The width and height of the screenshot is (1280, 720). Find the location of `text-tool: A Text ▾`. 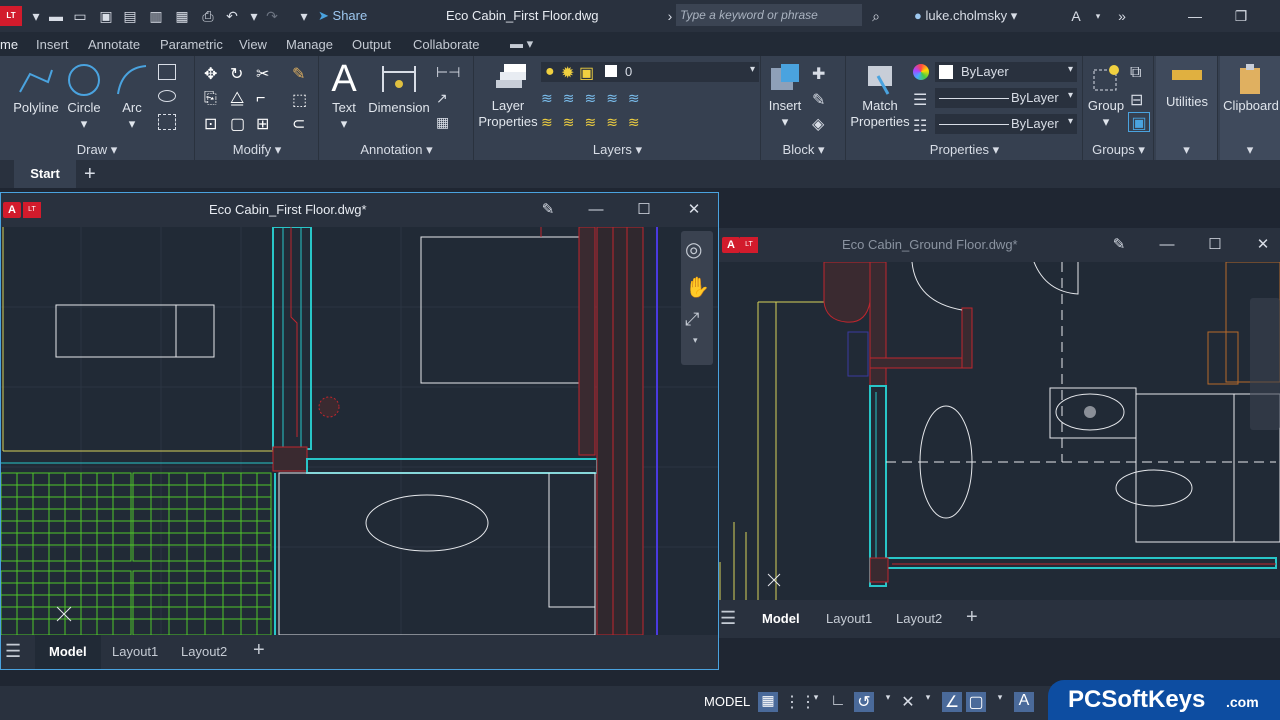

text-tool: A Text ▾ is located at coordinates (344, 96).